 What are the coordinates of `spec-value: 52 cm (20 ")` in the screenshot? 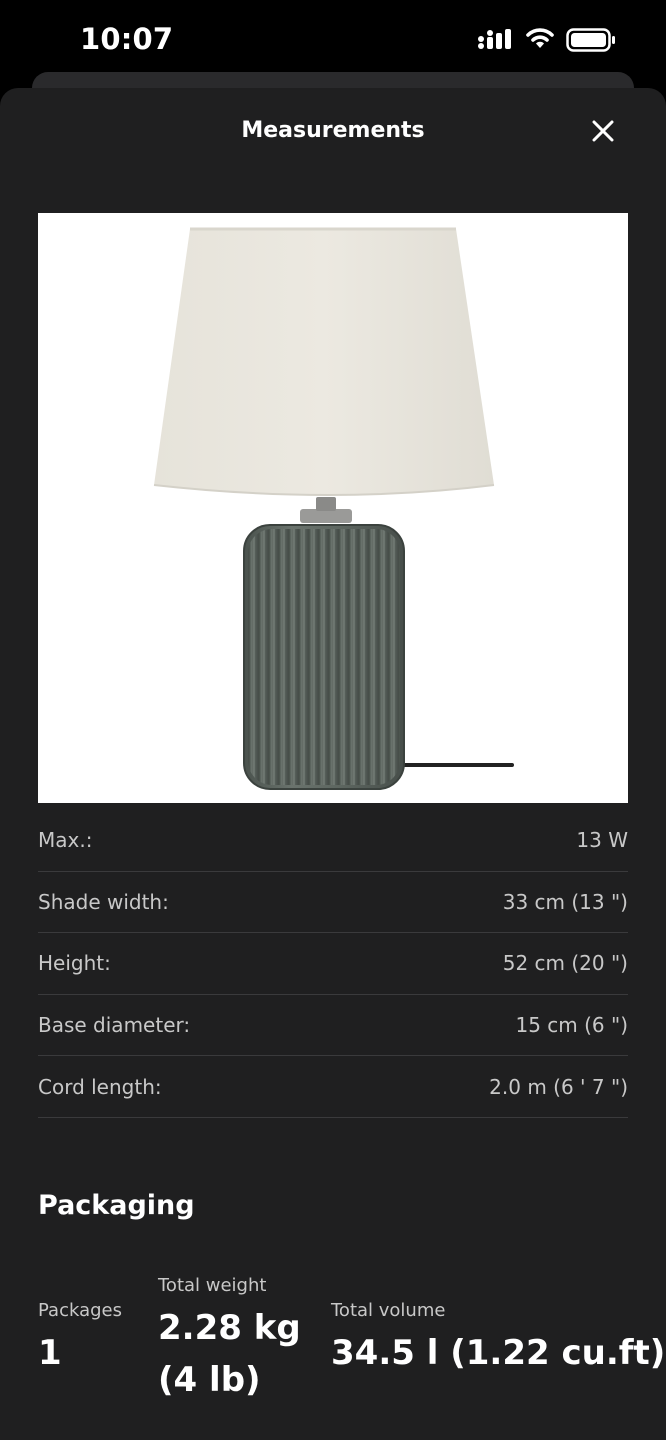 It's located at (565, 963).